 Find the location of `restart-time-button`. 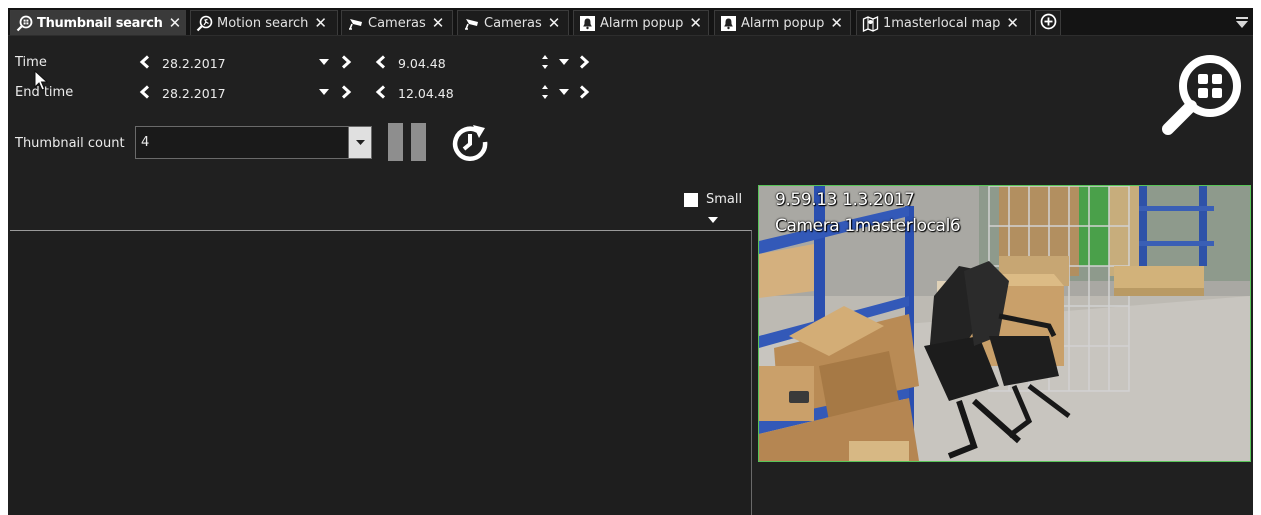

restart-time-button is located at coordinates (470, 143).